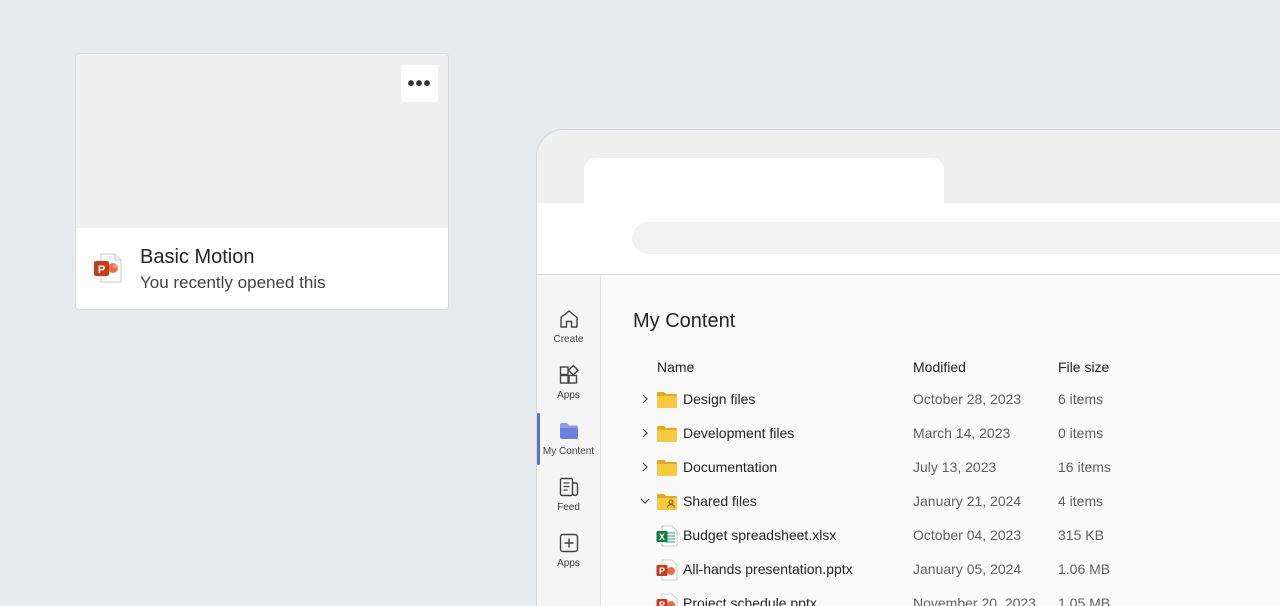  I want to click on file-name: Project schedule.pptx, so click(750, 600).